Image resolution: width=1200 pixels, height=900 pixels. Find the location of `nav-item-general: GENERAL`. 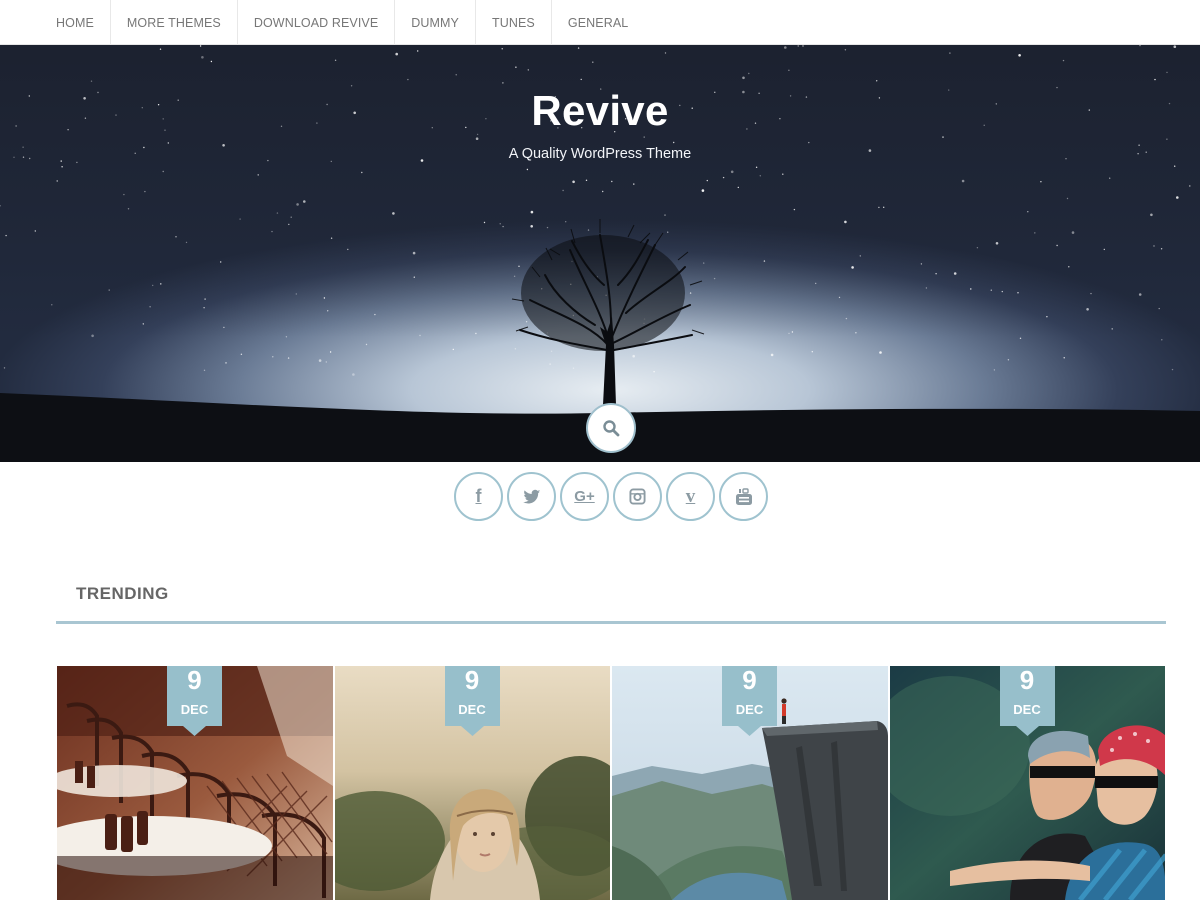

nav-item-general: GENERAL is located at coordinates (598, 22).